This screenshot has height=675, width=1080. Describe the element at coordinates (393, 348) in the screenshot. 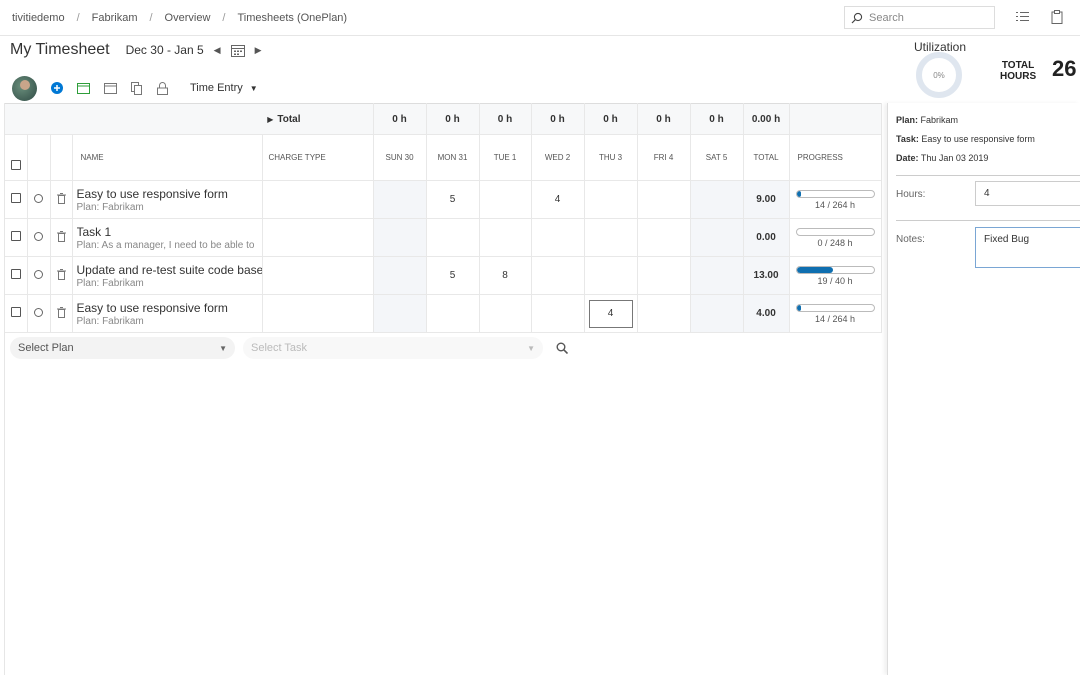

I see `select-task-dropdown: Select Task ▼` at that location.